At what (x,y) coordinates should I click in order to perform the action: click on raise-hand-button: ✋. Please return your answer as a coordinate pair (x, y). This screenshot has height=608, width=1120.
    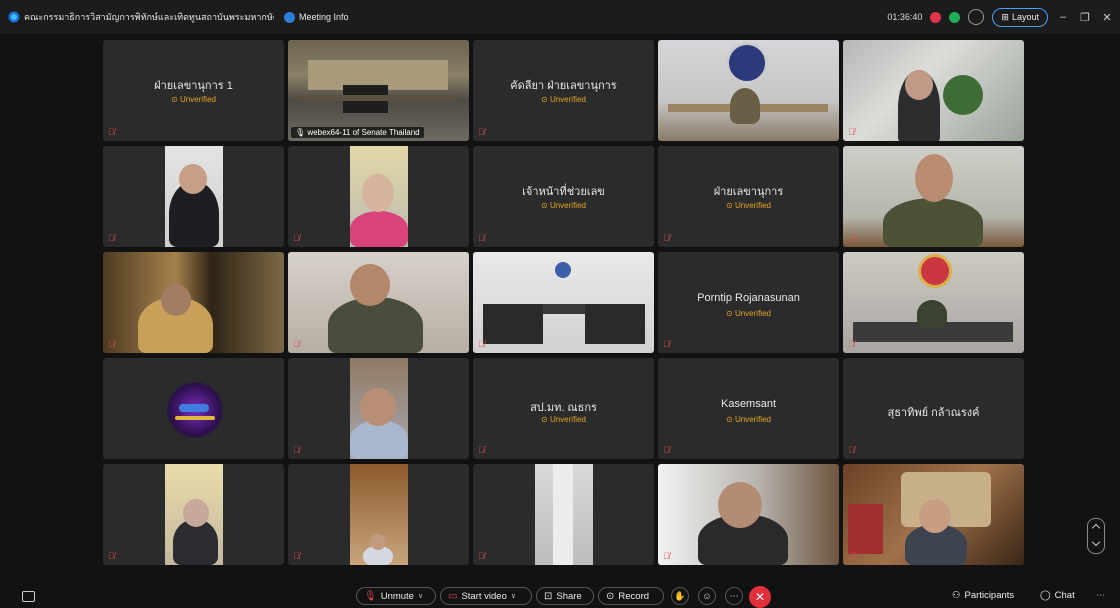
    Looking at the image, I should click on (680, 596).